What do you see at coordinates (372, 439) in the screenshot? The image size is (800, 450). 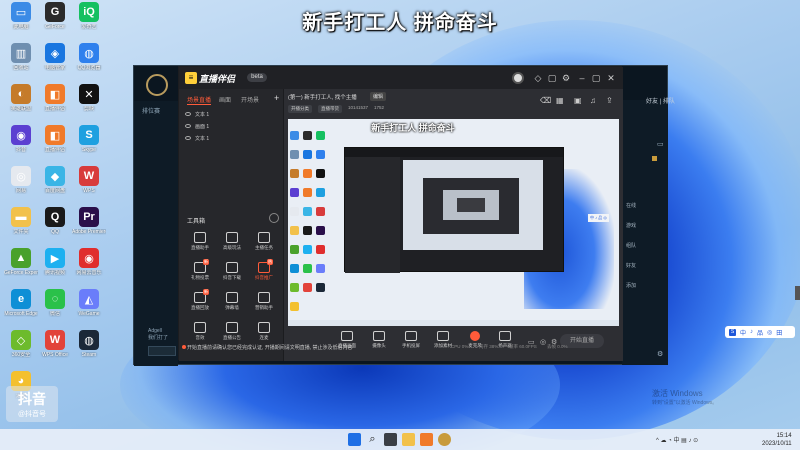 I see `search-icon: ⌕` at bounding box center [372, 439].